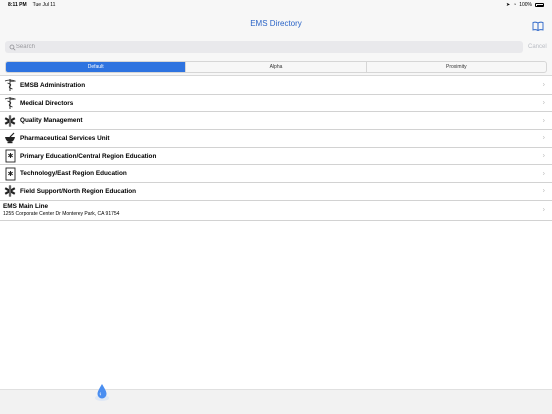  I want to click on sort-segmented-control: Default Alpha Proximity, so click(276, 67).